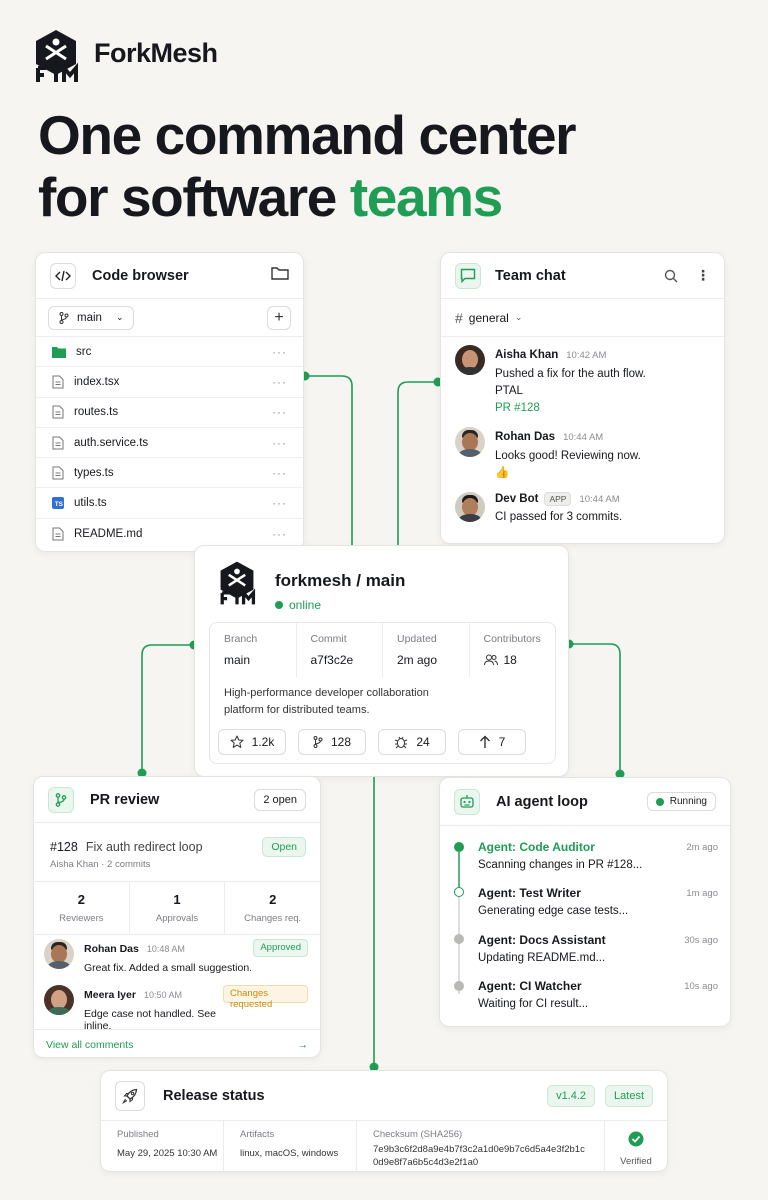 The width and height of the screenshot is (768, 1200). I want to click on file-item: routes.ts ···, so click(169, 413).